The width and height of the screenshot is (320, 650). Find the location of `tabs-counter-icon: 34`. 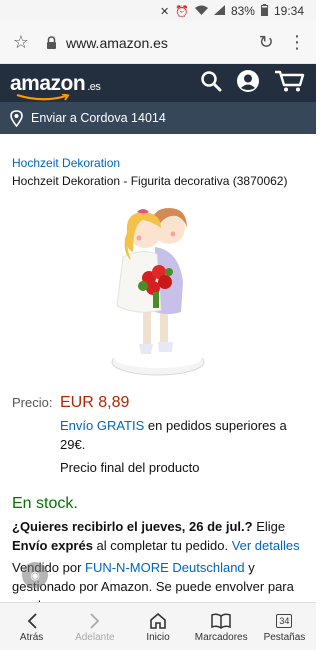

tabs-counter-icon: 34 is located at coordinates (284, 621).